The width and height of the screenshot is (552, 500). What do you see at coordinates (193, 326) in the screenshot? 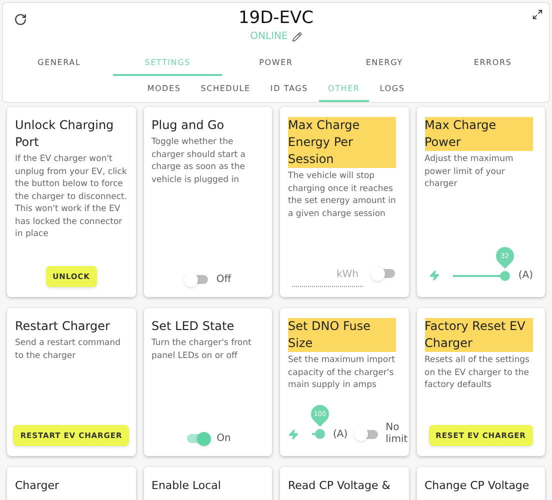
I see `card-title: Set LED State` at bounding box center [193, 326].